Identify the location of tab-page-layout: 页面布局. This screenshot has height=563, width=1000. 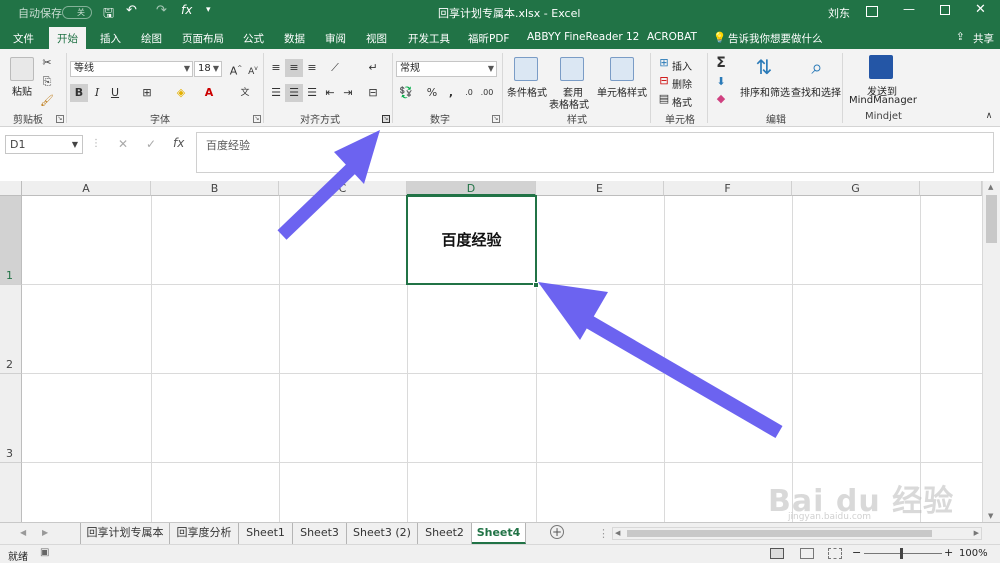
(203, 38).